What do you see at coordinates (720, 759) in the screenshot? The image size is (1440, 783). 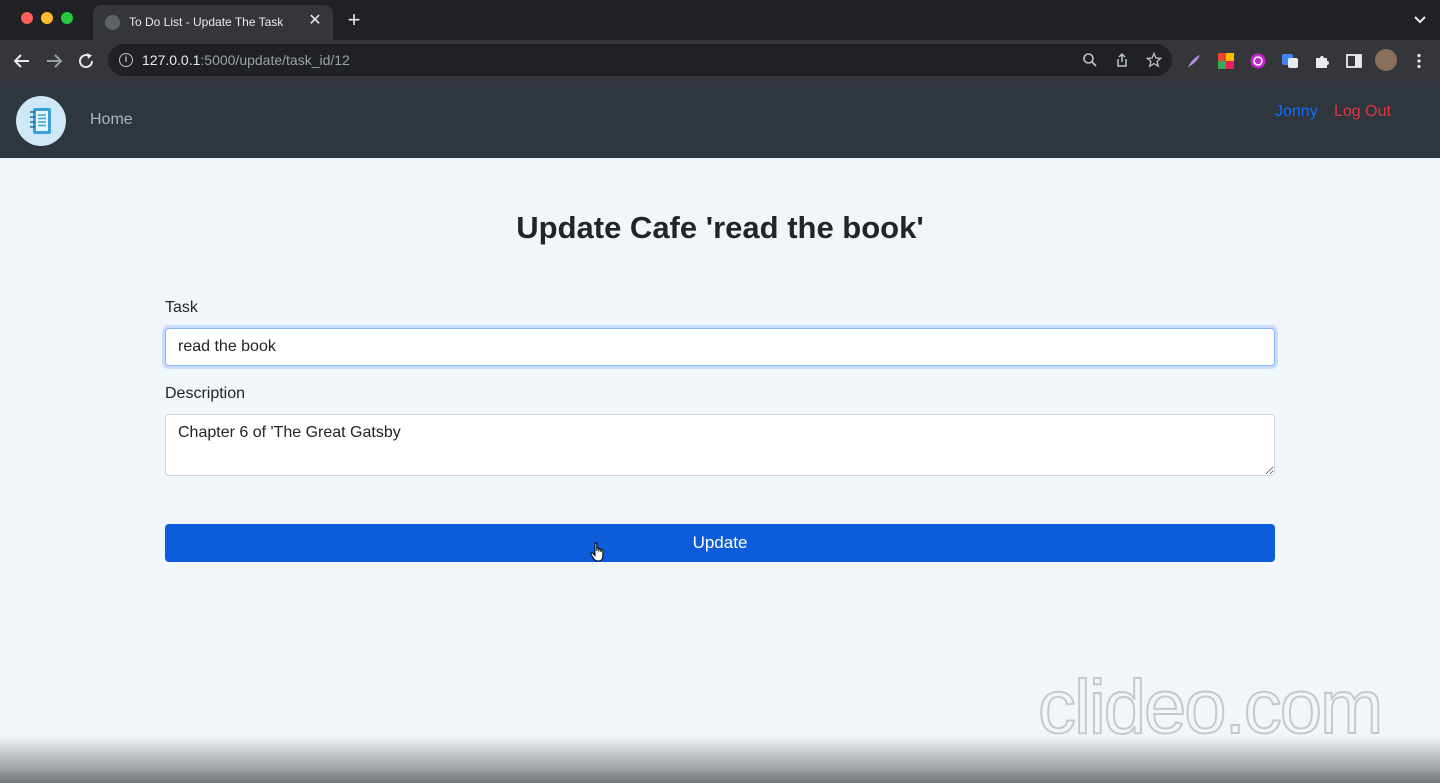 I see `bottom-shadow` at bounding box center [720, 759].